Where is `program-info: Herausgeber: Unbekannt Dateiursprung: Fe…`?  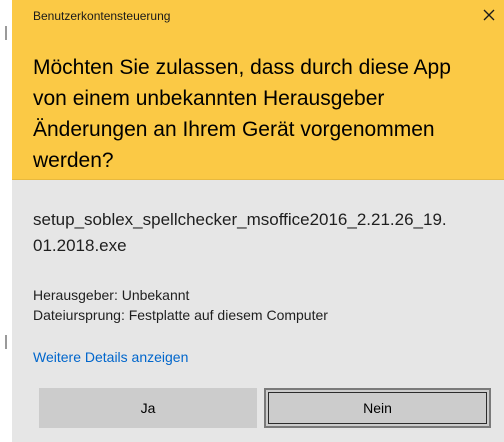
program-info: Herausgeber: Unbekannt Dateiursprung: Fe… is located at coordinates (180, 305).